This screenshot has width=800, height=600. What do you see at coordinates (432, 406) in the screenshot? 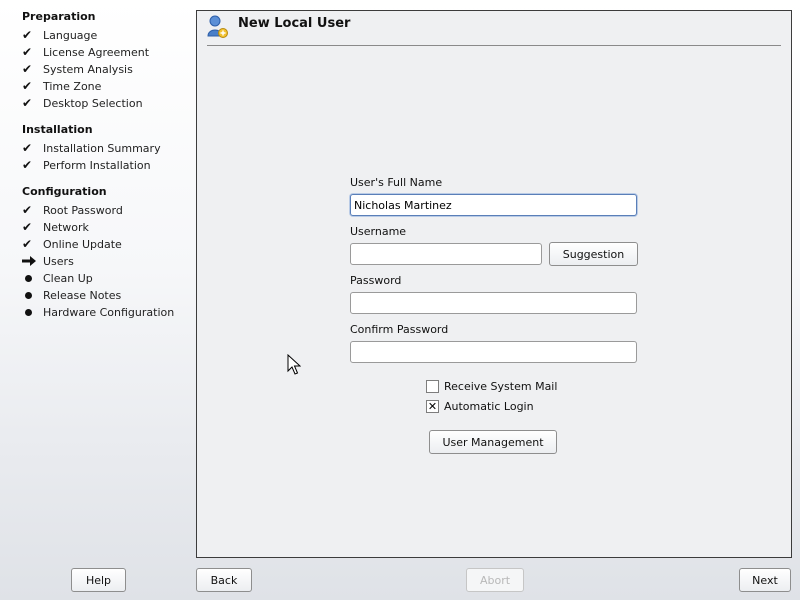
I see `automatic-login-checkbox: ✕` at bounding box center [432, 406].